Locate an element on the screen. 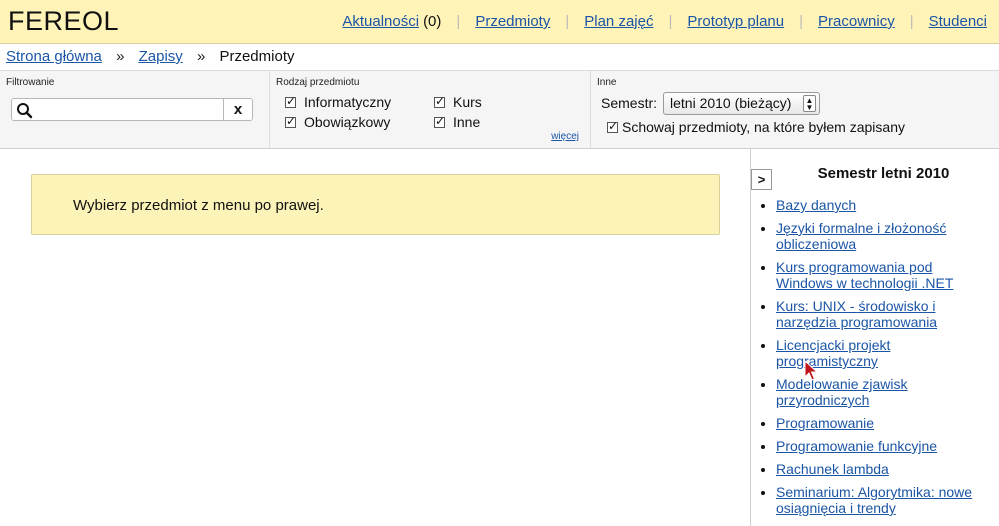 This screenshot has height=526, width=999. checkbox-obowiazkowy: Obowiązkowy is located at coordinates (337, 122).